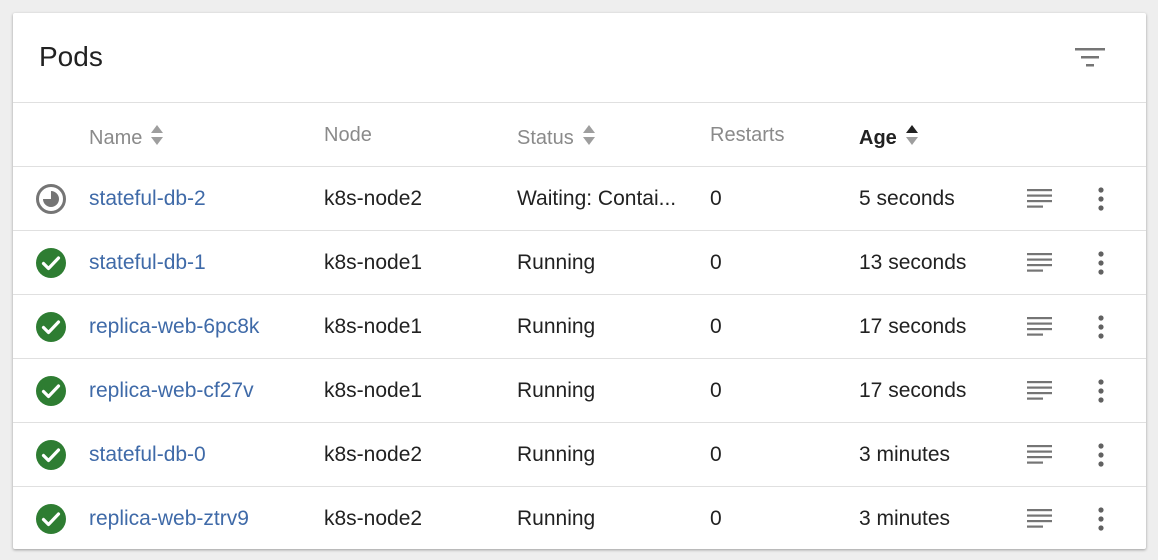 This screenshot has height=560, width=1158. What do you see at coordinates (913, 262) in the screenshot?
I see `pod-age: 13 seconds` at bounding box center [913, 262].